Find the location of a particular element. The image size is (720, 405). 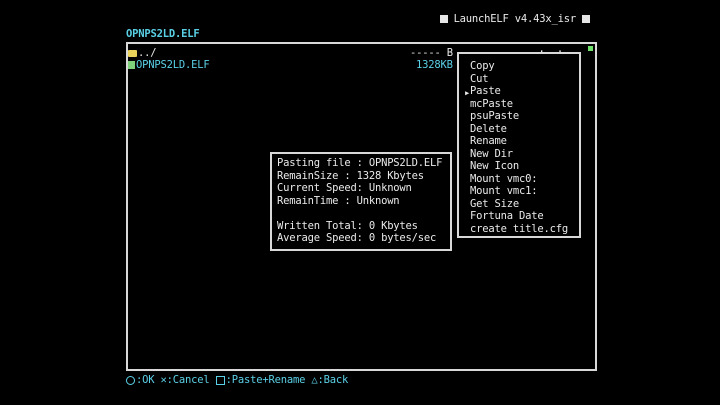

title-bar: LaunchELF v4.43x_isr is located at coordinates (515, 19).